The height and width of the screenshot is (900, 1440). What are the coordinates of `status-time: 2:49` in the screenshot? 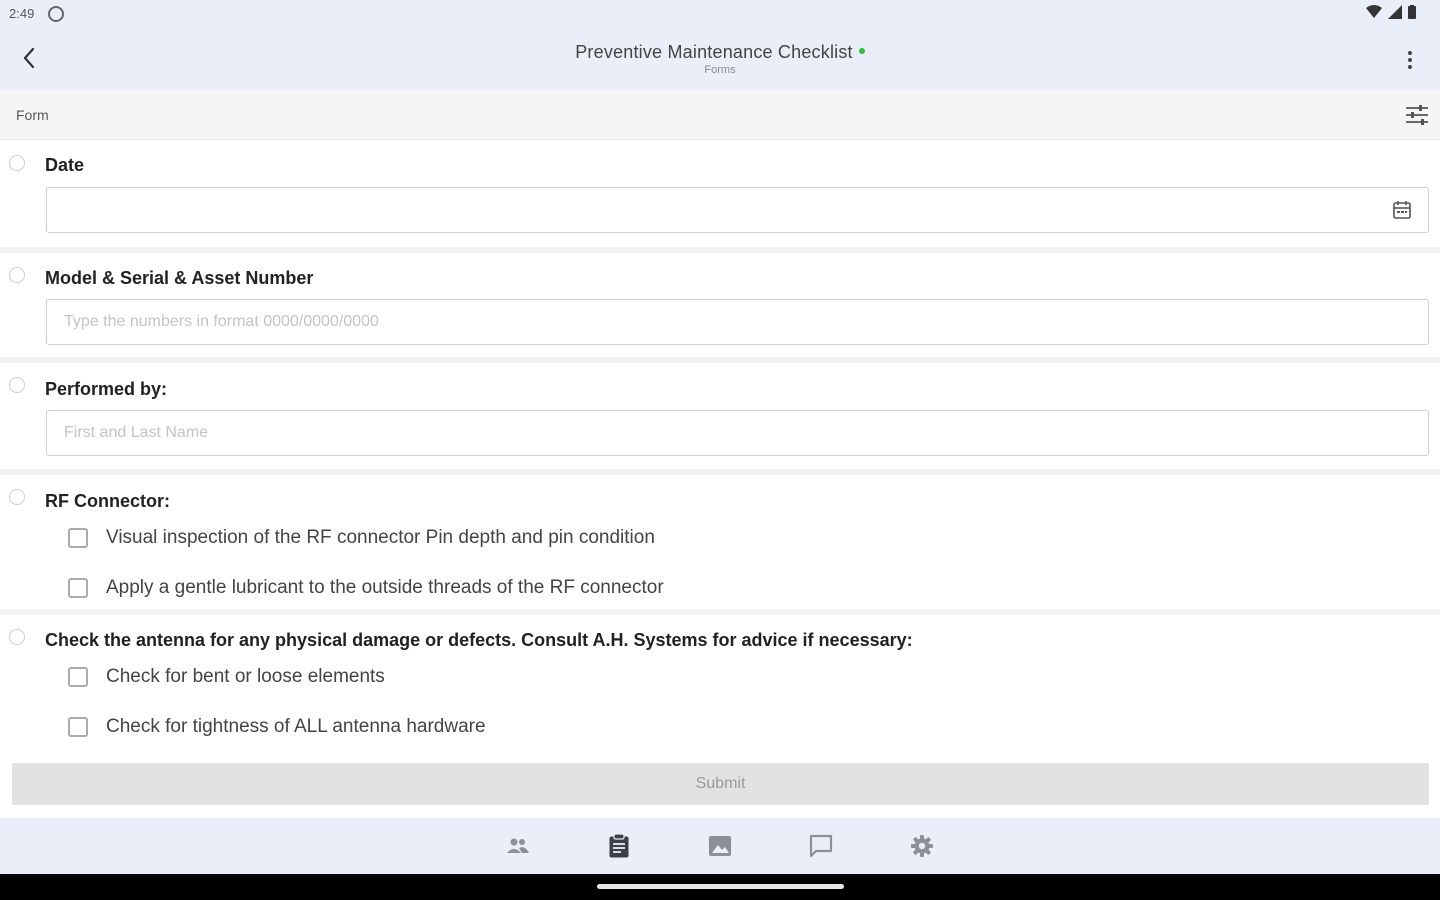 It's located at (22, 13).